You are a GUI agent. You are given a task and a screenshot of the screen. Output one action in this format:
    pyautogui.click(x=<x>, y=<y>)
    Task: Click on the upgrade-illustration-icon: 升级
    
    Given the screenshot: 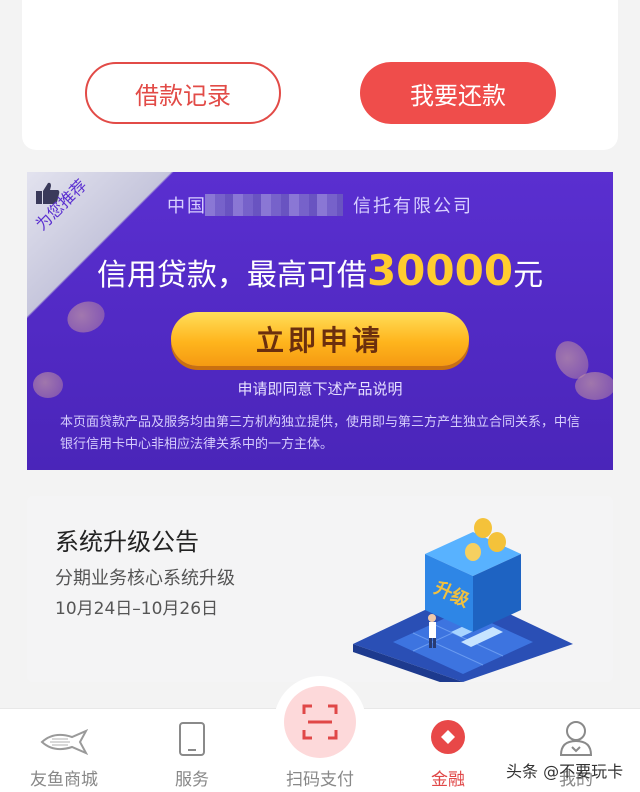 What is the action you would take?
    pyautogui.click(x=463, y=600)
    